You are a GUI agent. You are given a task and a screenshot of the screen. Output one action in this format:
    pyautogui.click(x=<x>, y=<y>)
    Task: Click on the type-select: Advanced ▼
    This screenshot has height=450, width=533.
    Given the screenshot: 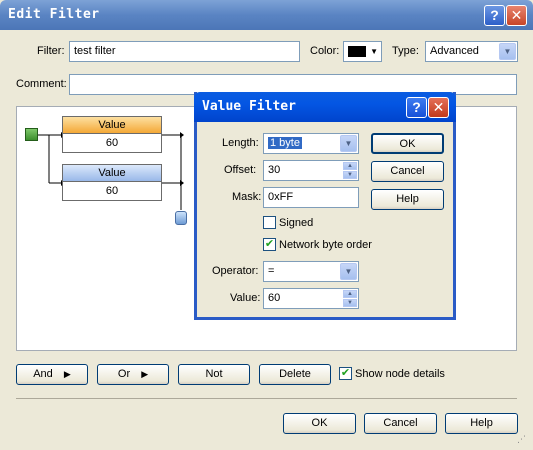 What is the action you would take?
    pyautogui.click(x=471, y=51)
    